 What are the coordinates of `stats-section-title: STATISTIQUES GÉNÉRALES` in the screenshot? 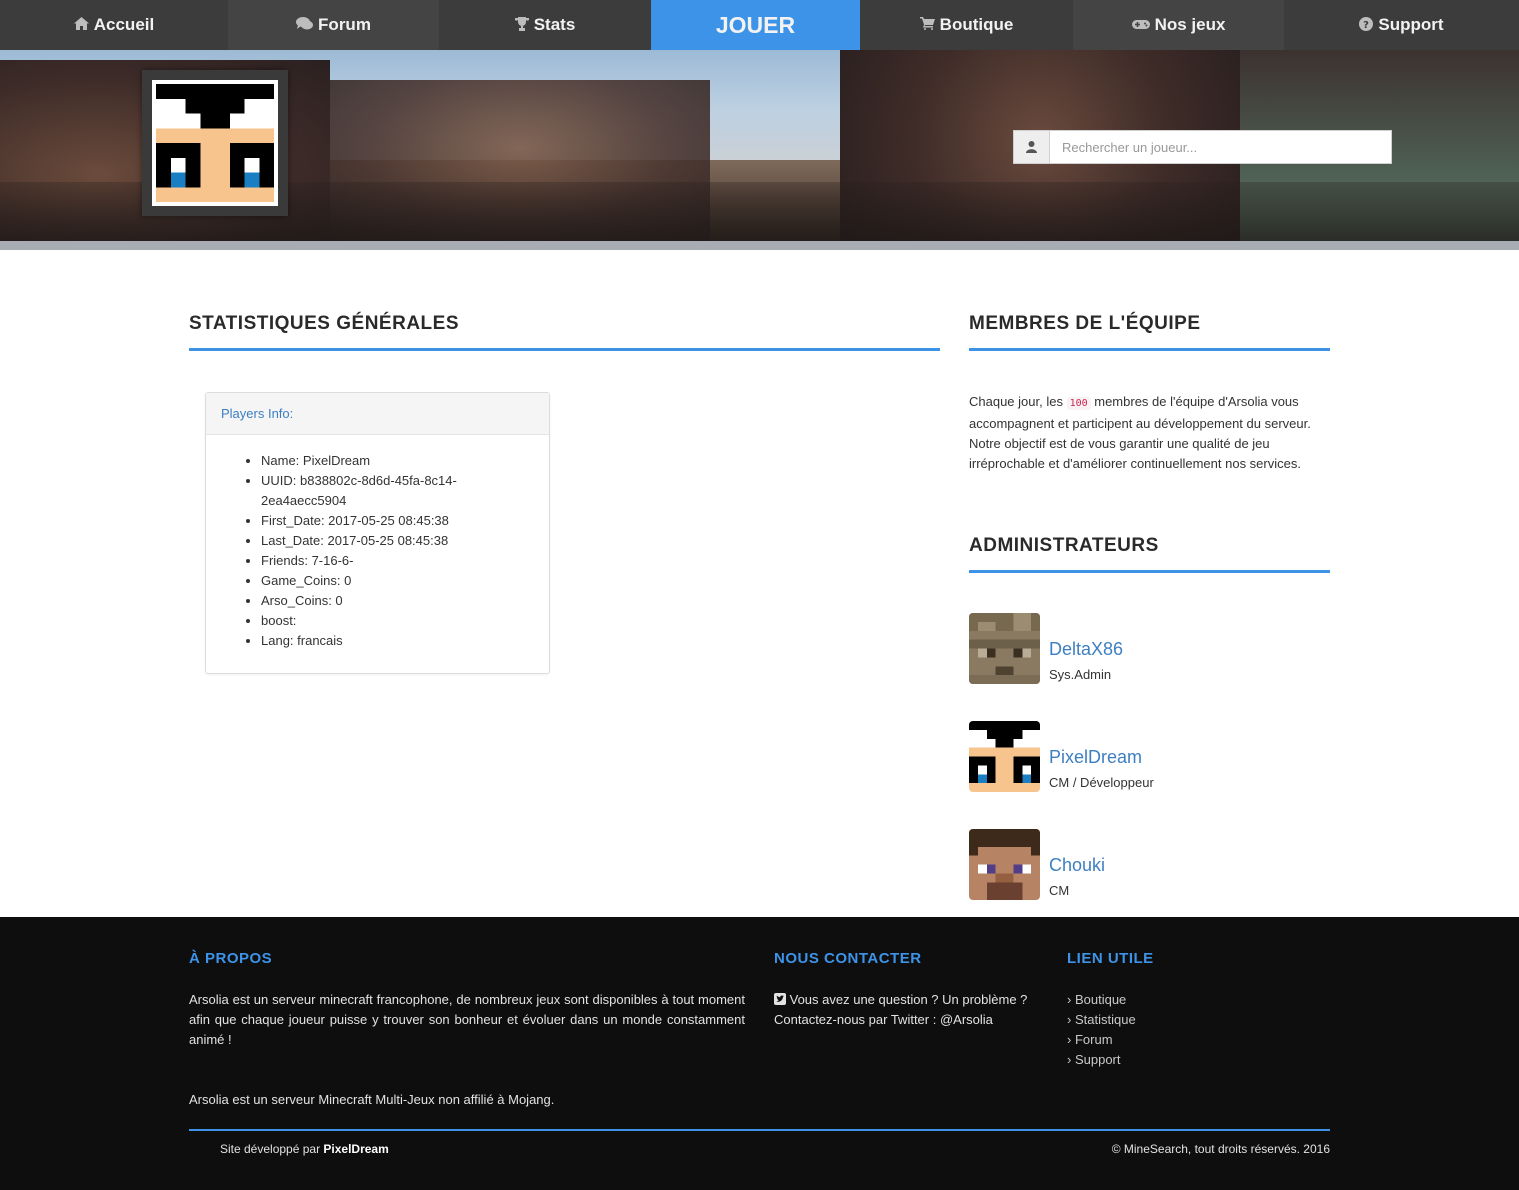 It's located at (324, 323).